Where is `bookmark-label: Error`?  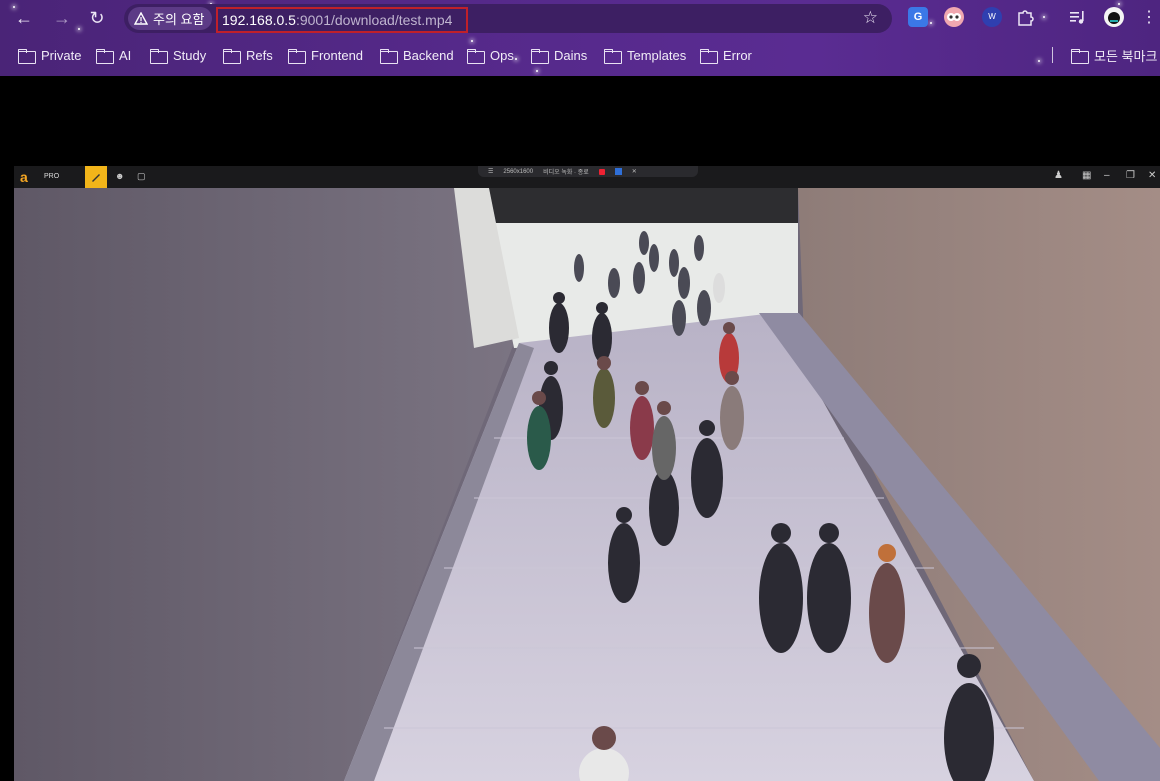
bookmark-label: Error is located at coordinates (737, 55).